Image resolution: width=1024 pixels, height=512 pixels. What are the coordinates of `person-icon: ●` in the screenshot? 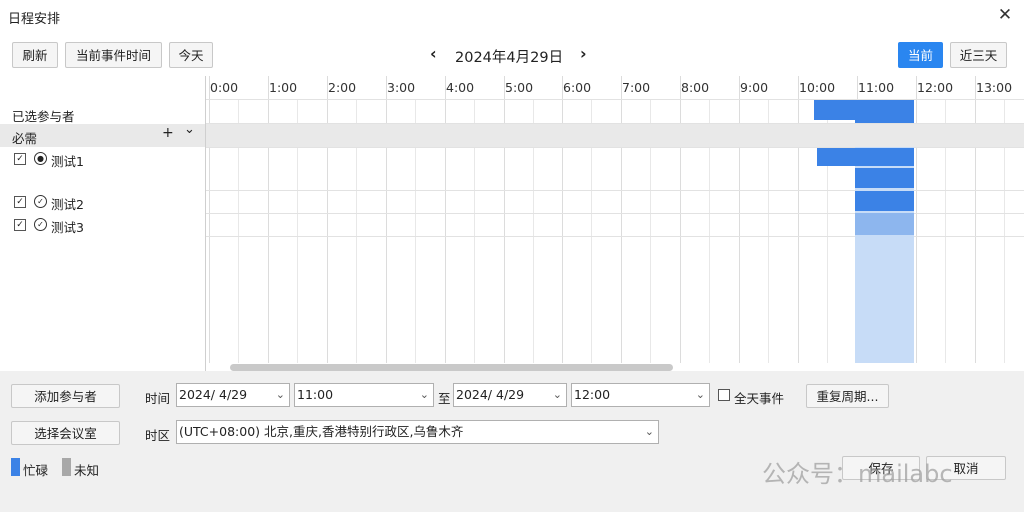 It's located at (40, 158).